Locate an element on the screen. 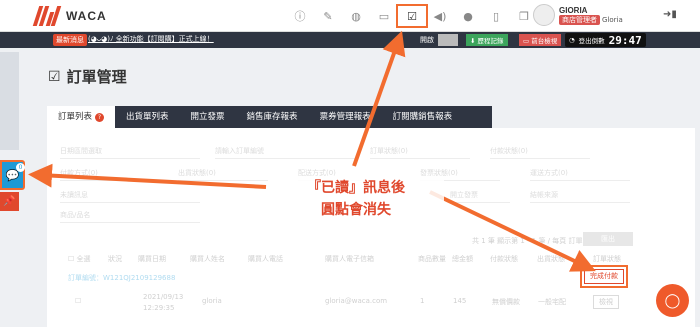 The width and height of the screenshot is (700, 327). arrow-to-chat-button is located at coordinates (147, 176).